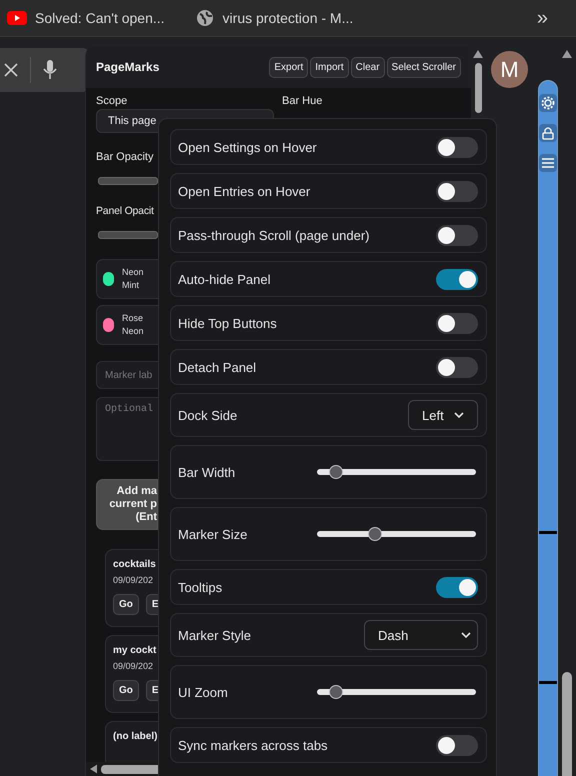  What do you see at coordinates (17, 18) in the screenshot?
I see `play-icon` at bounding box center [17, 18].